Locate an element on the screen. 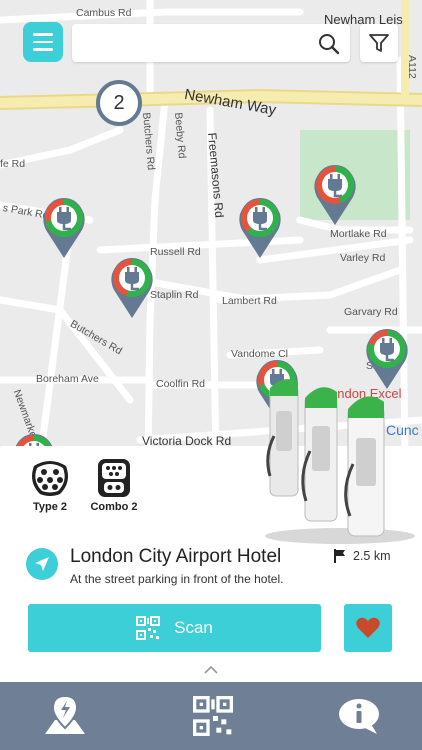 The image size is (422, 750). bottom-tab-bar is located at coordinates (211, 716).